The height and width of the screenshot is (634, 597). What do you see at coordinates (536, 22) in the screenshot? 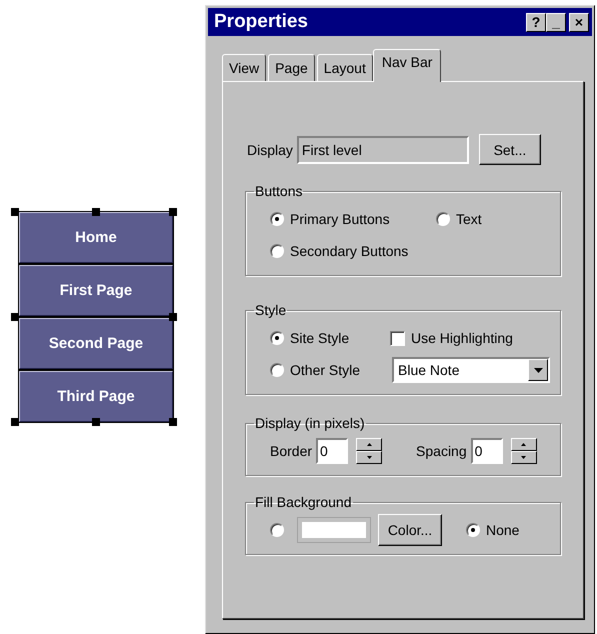
I see `title-bar-button: ?` at bounding box center [536, 22].